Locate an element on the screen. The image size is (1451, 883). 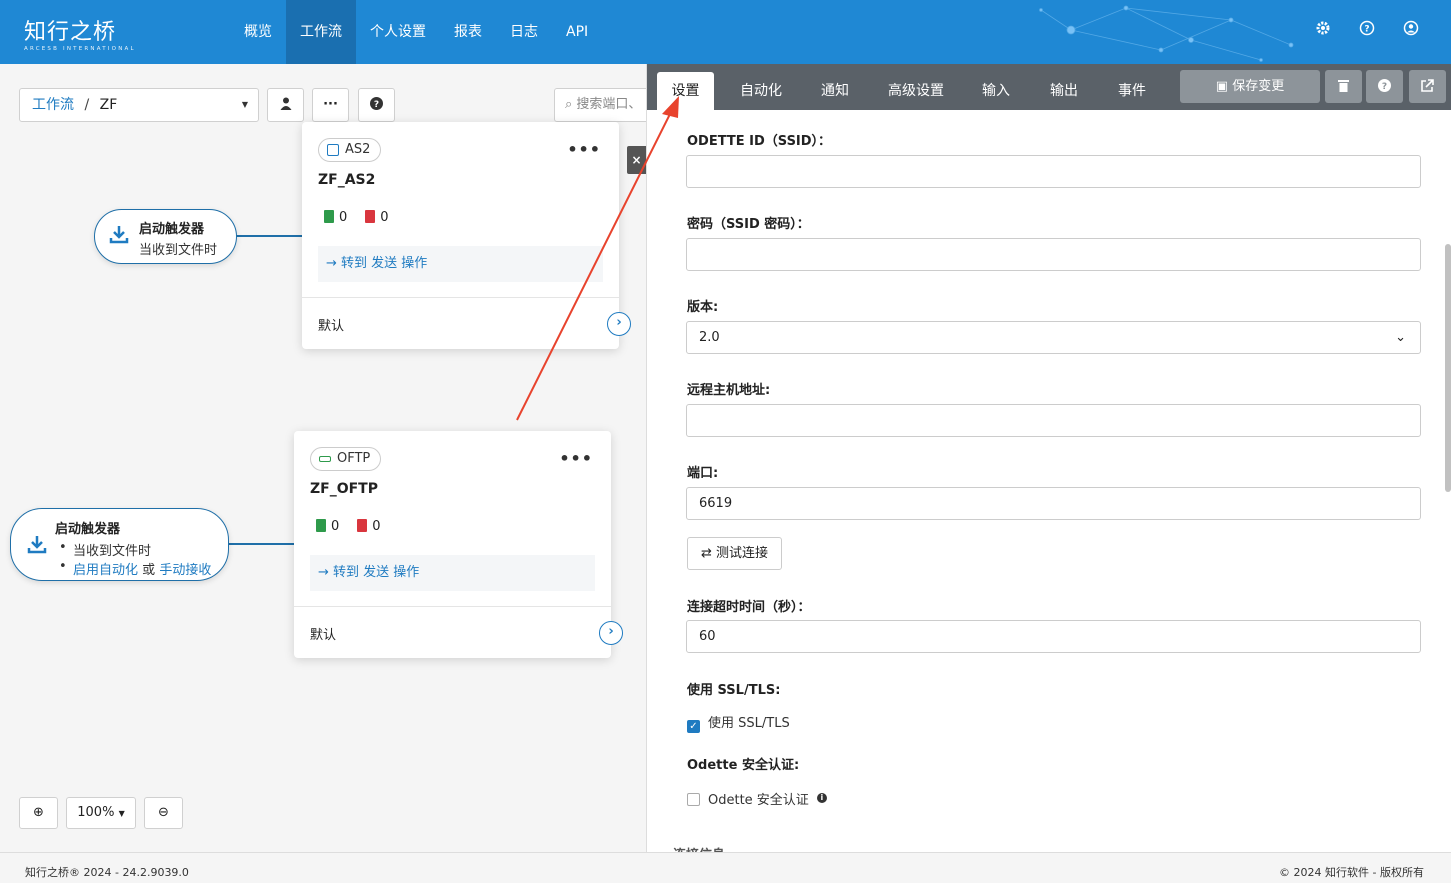
odette-auth-label: Odette 安全认证: is located at coordinates (743, 765).